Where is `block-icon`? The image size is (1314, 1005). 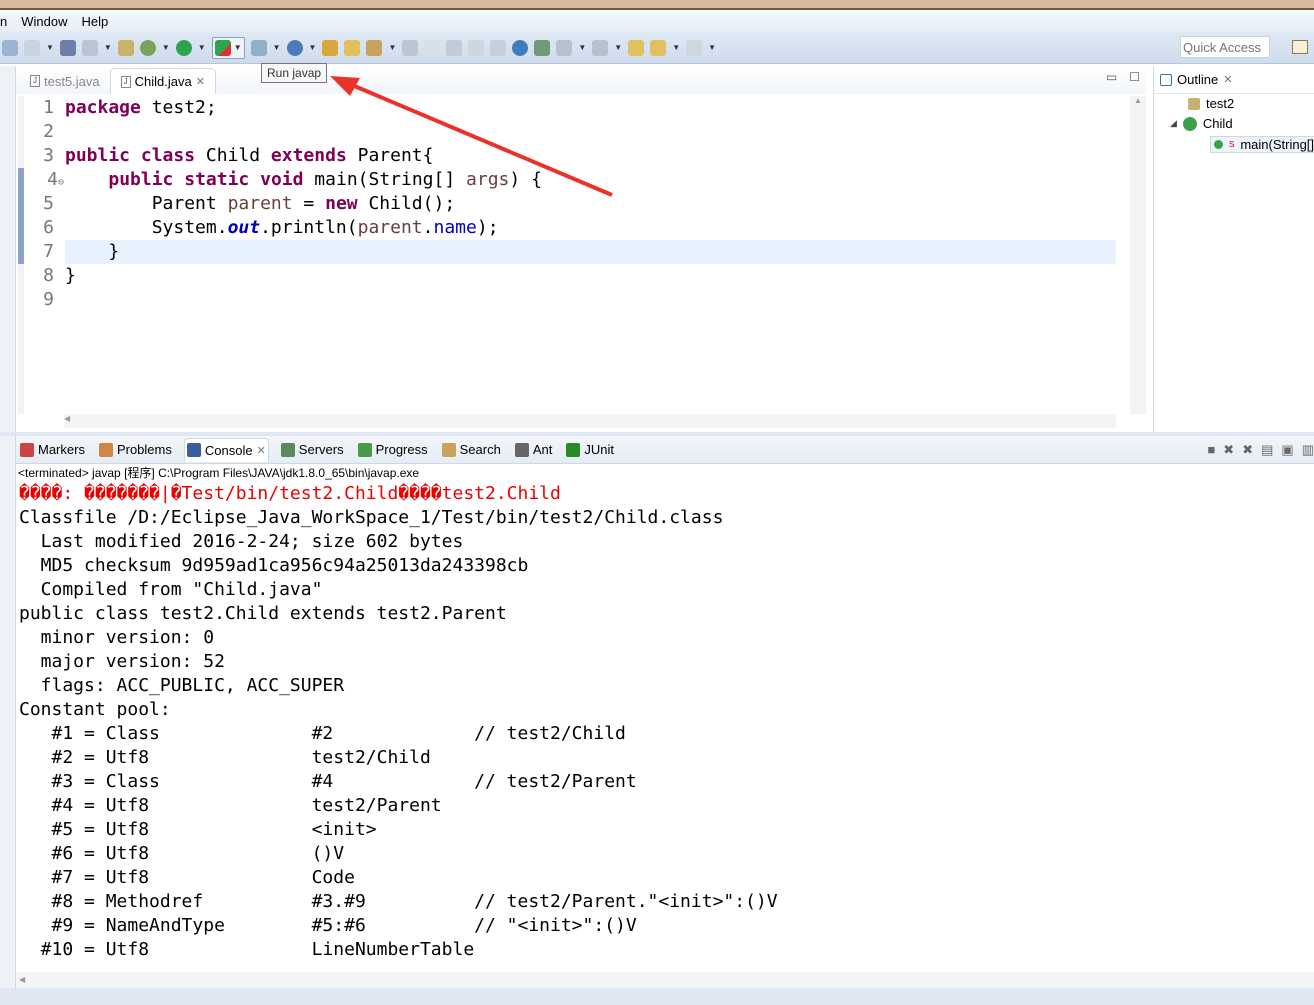
block-icon is located at coordinates (476, 47).